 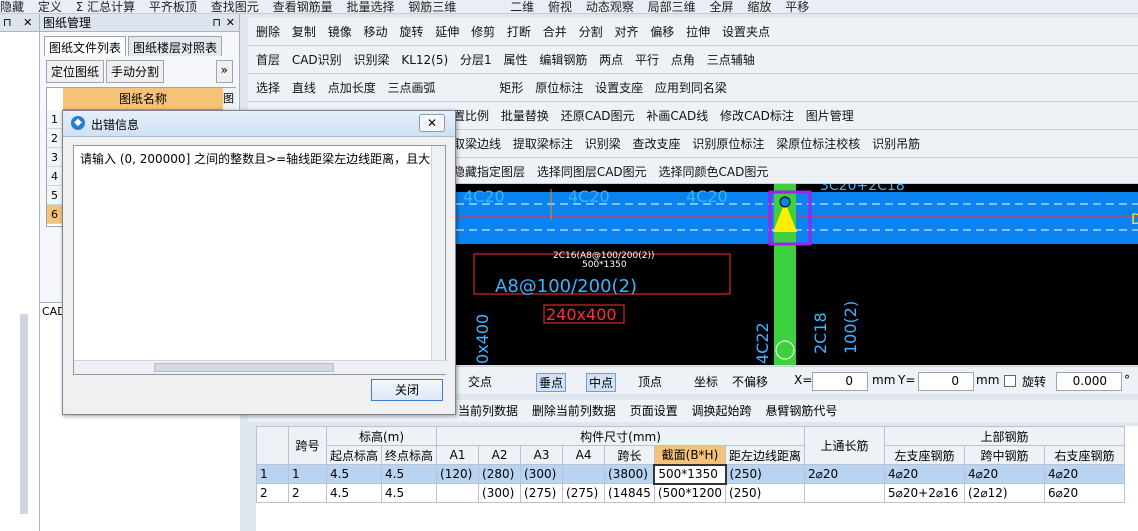 I want to click on swap-start-span-button: 调换起始跨, so click(x=722, y=411).